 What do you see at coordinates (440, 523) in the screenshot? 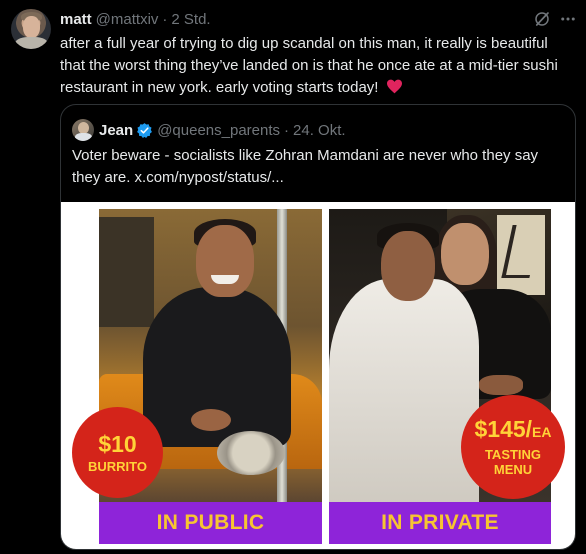
I see `banner-in-private: IN PRIVATE` at bounding box center [440, 523].